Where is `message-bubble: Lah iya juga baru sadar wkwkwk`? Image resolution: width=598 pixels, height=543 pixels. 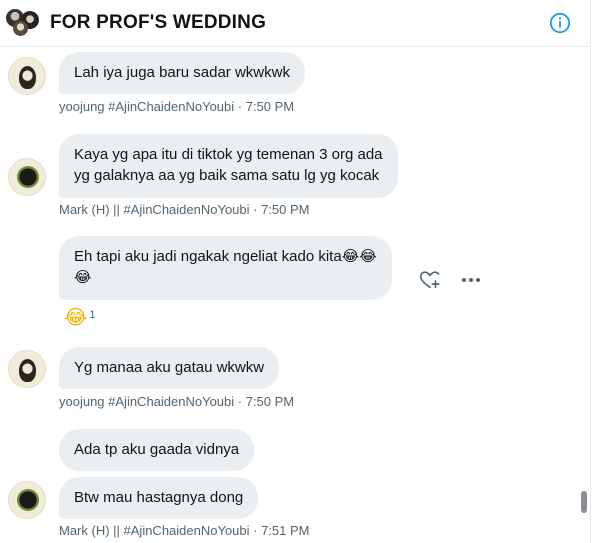
message-bubble: Lah iya juga baru sadar wkwkwk is located at coordinates (182, 73).